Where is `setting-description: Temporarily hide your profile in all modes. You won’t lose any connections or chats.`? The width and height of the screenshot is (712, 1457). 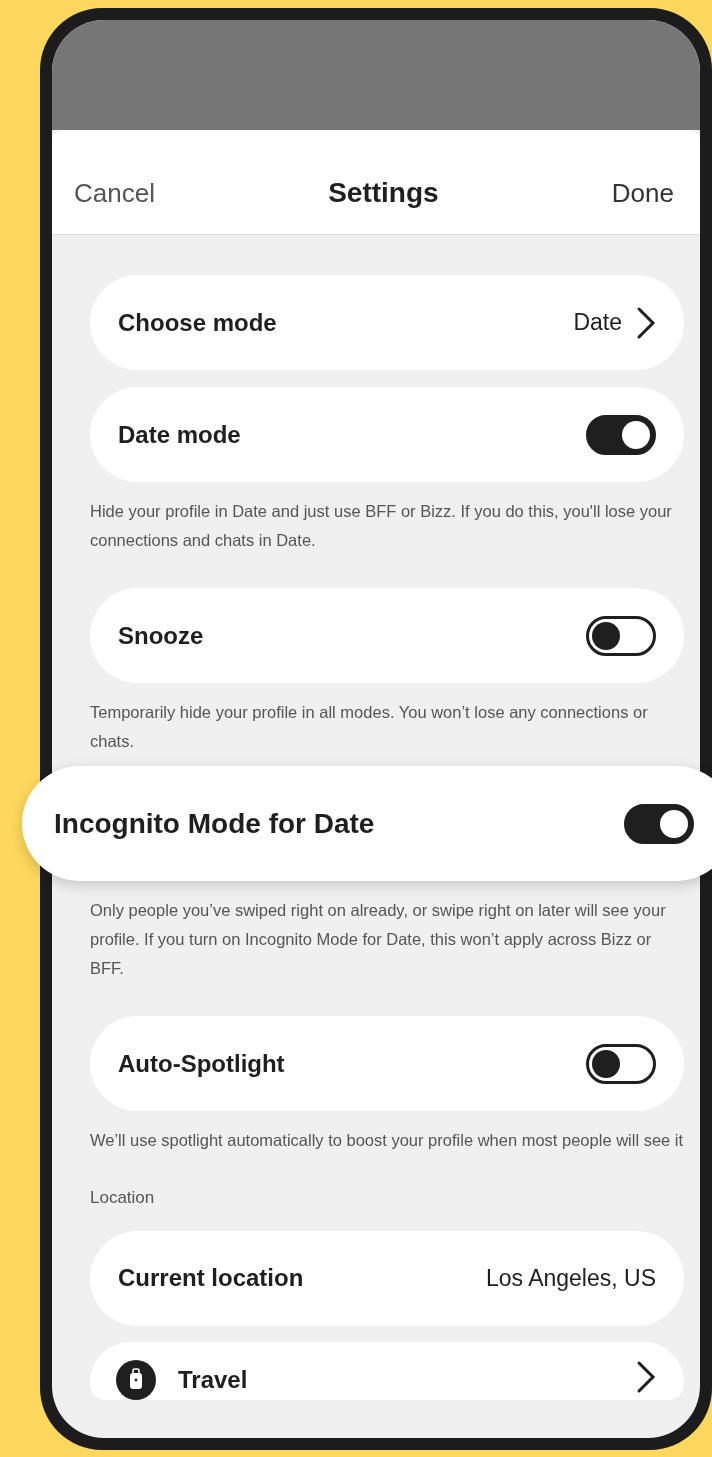
setting-description: Temporarily hide your profile in all modes. You won’t lose any connections or chats. is located at coordinates (369, 727).